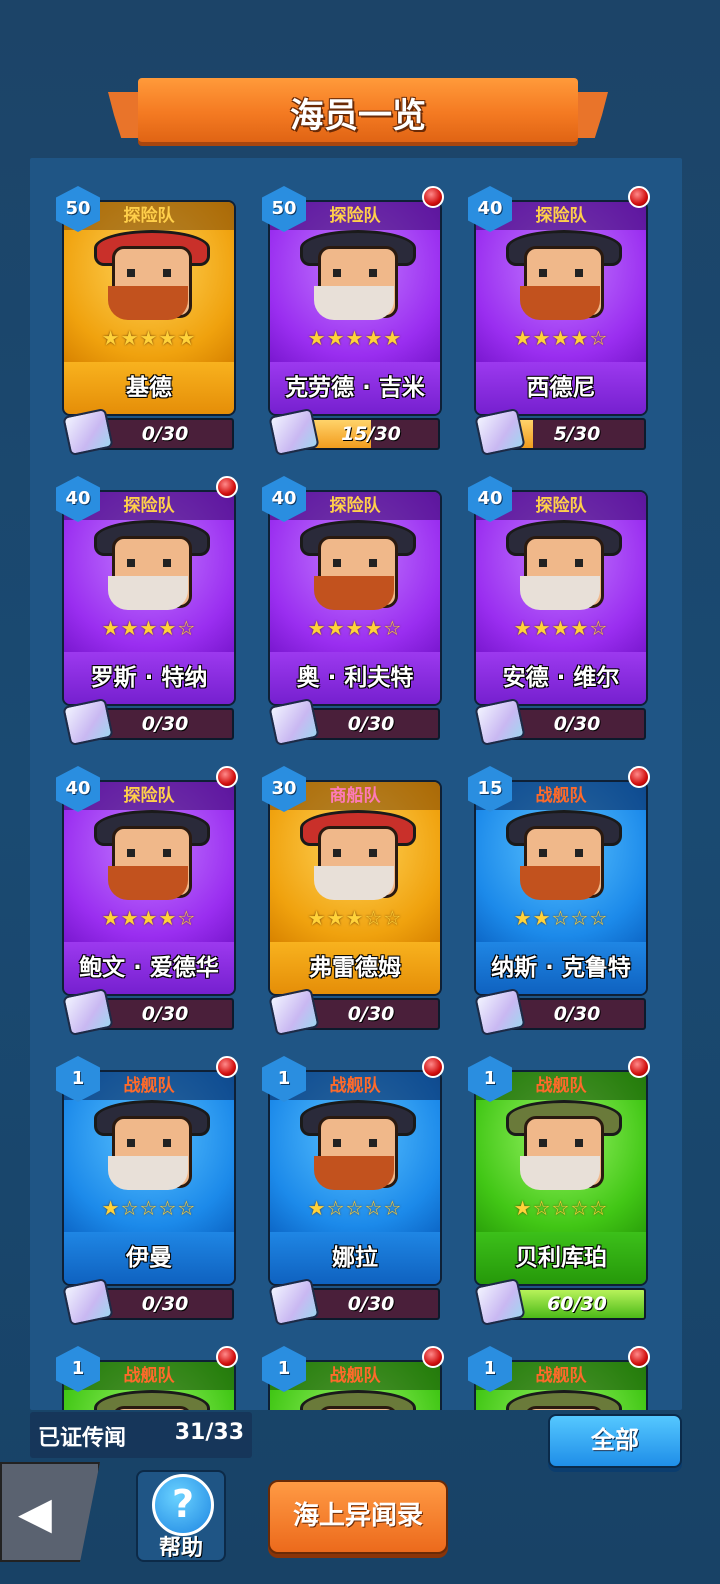 This screenshot has height=1584, width=720. What do you see at coordinates (149, 678) in the screenshot?
I see `crew-name: 罗斯 · 特纳` at bounding box center [149, 678].